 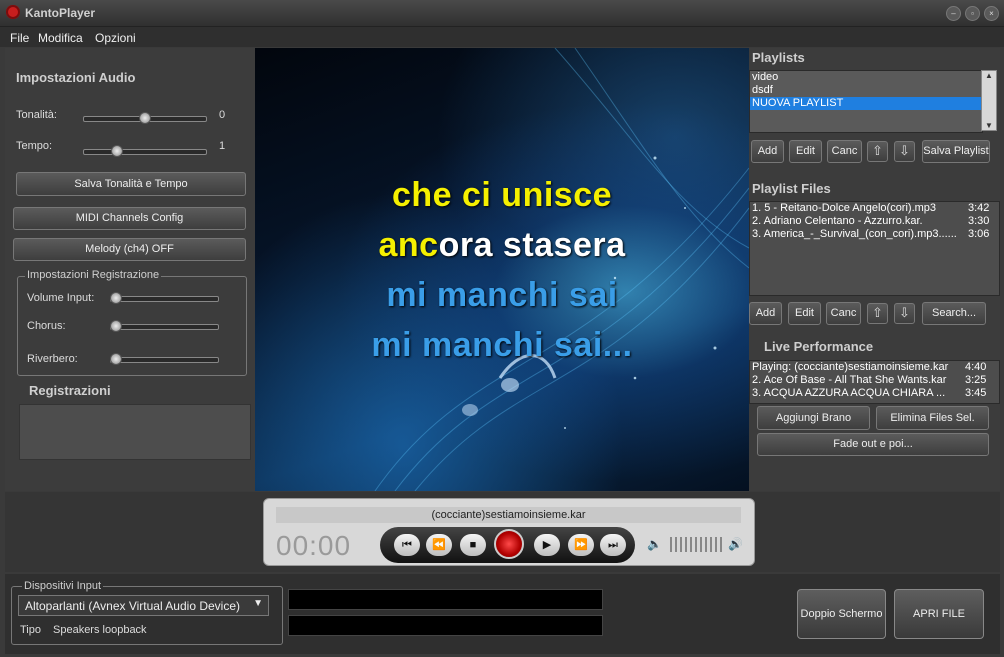 What do you see at coordinates (837, 221) in the screenshot?
I see `file-name: 2. Adriano Celentano - Azzurro.kar.` at bounding box center [837, 221].